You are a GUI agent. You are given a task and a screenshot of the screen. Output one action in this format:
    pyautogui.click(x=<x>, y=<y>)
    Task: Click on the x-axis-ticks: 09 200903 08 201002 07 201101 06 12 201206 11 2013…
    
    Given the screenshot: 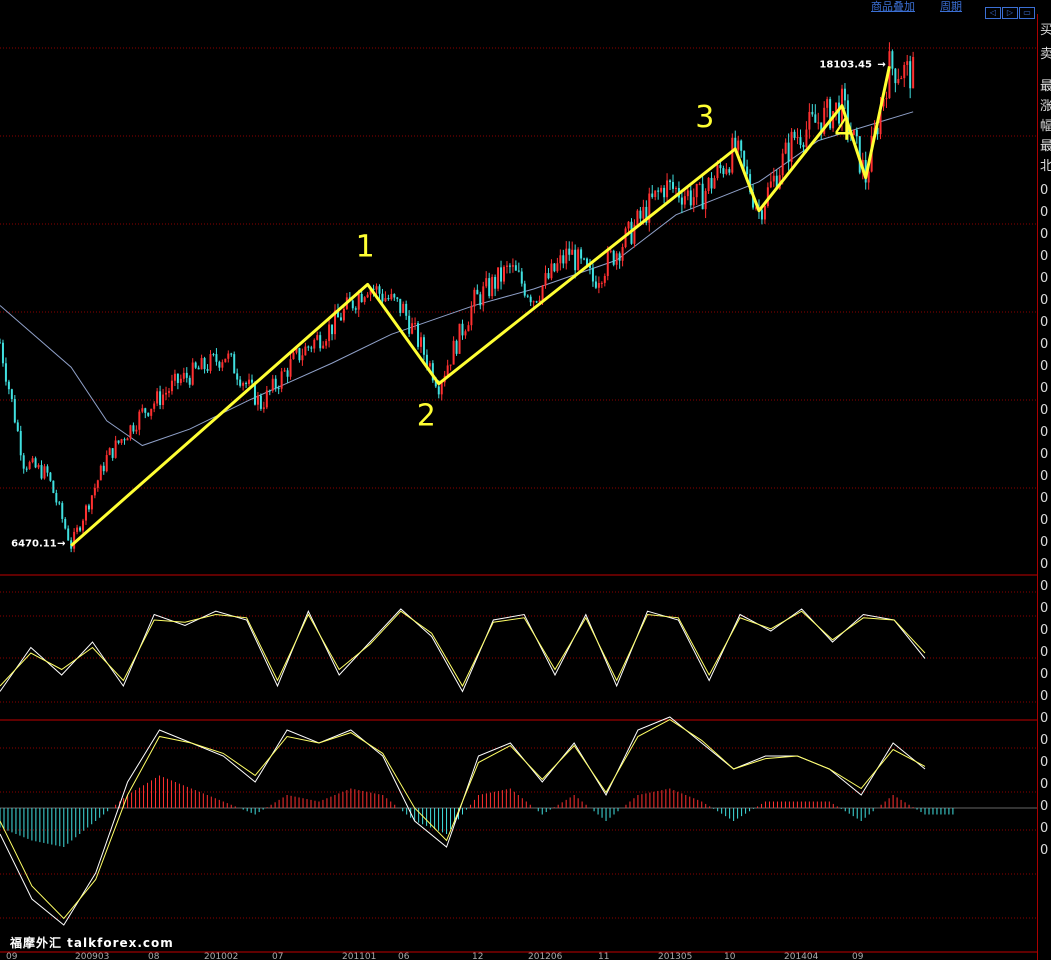 What is the action you would take?
    pyautogui.click(x=435, y=956)
    